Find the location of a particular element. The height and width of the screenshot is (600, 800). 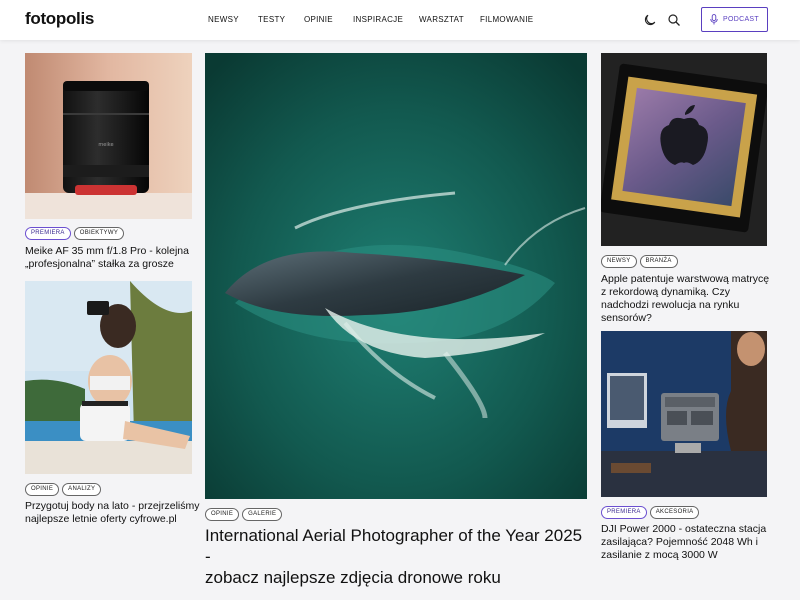

nav-item-warsztat: WARSZTAT is located at coordinates (441, 19).